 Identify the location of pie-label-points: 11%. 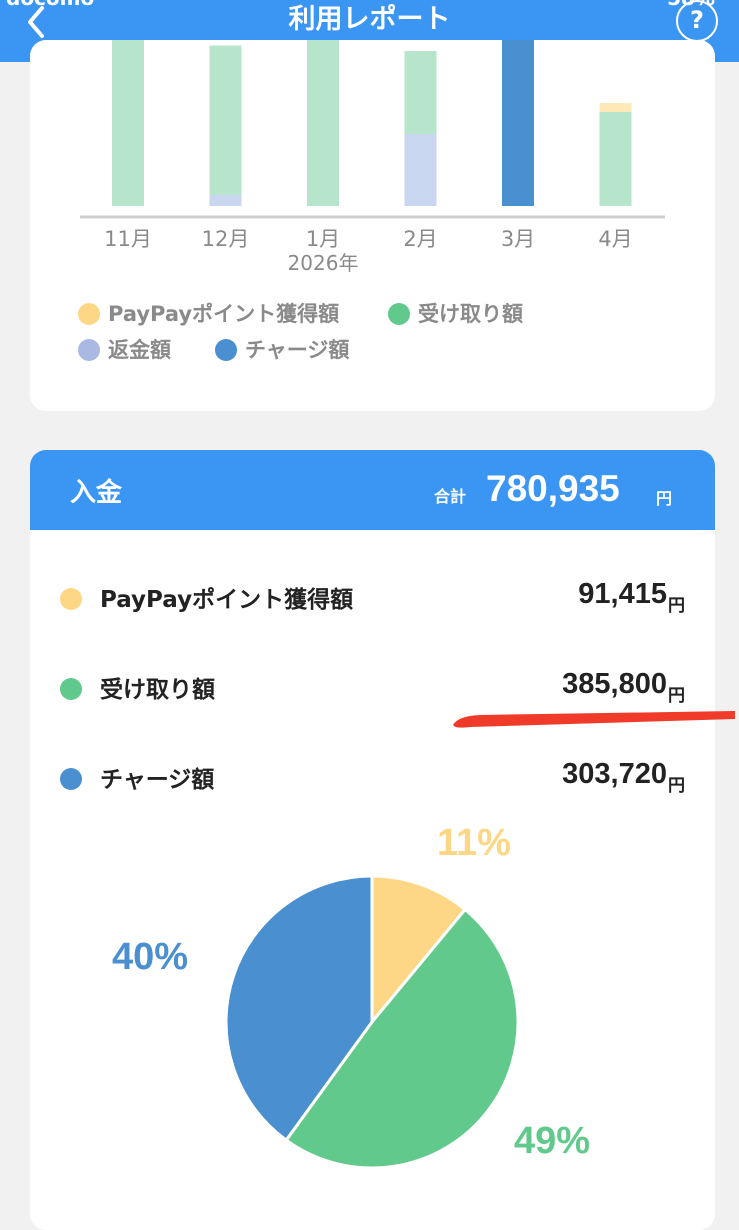
(474, 843).